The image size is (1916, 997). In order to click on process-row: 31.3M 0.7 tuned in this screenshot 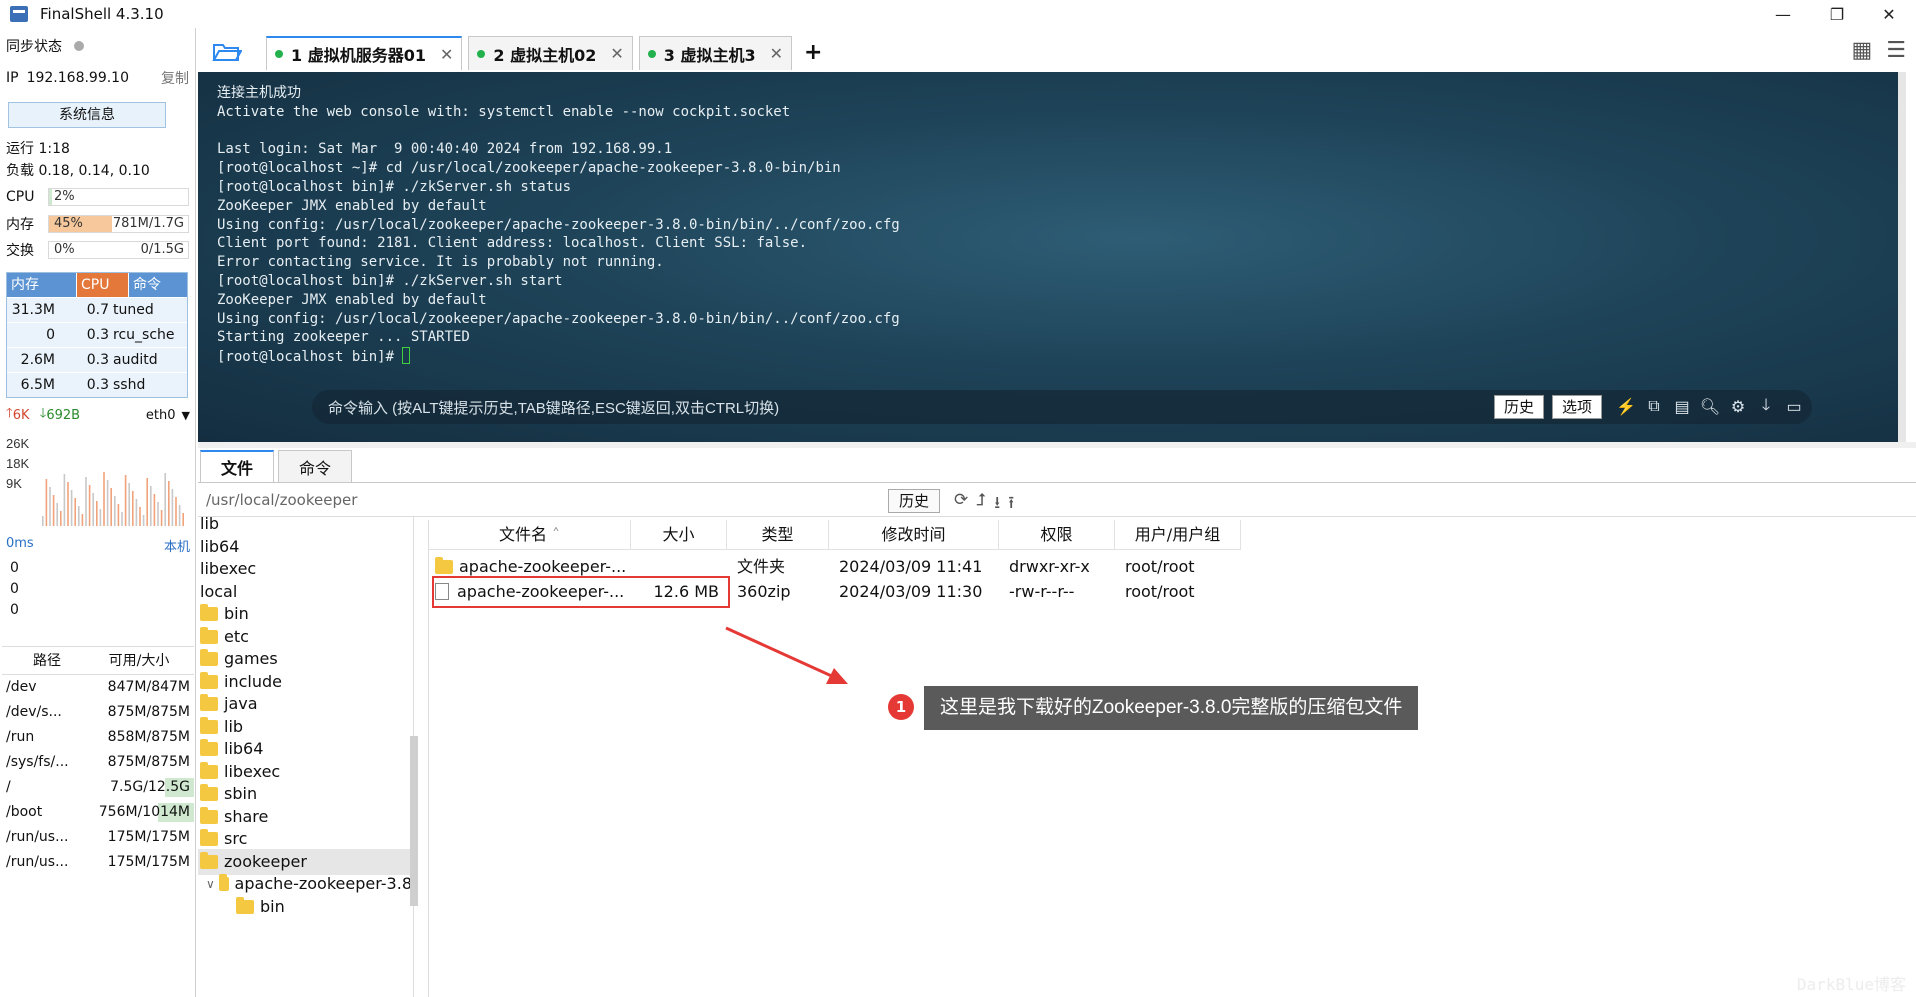, I will do `click(97, 309)`.